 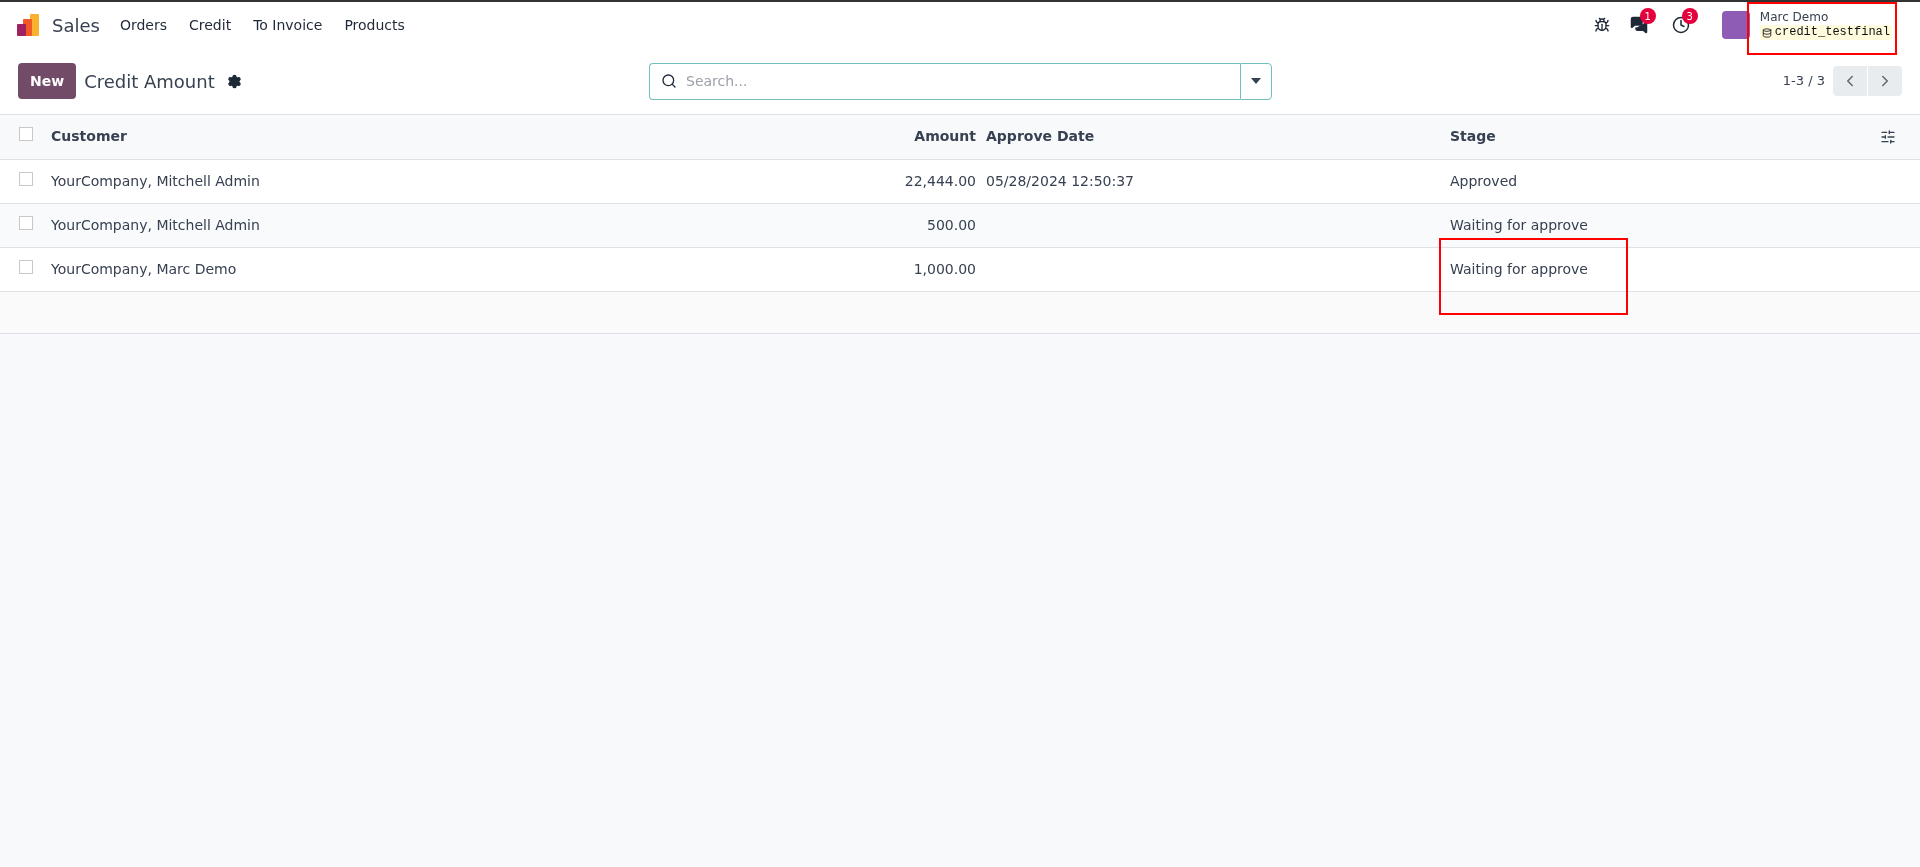 What do you see at coordinates (1803, 81) in the screenshot?
I see `pager-value: 1-3 / 3` at bounding box center [1803, 81].